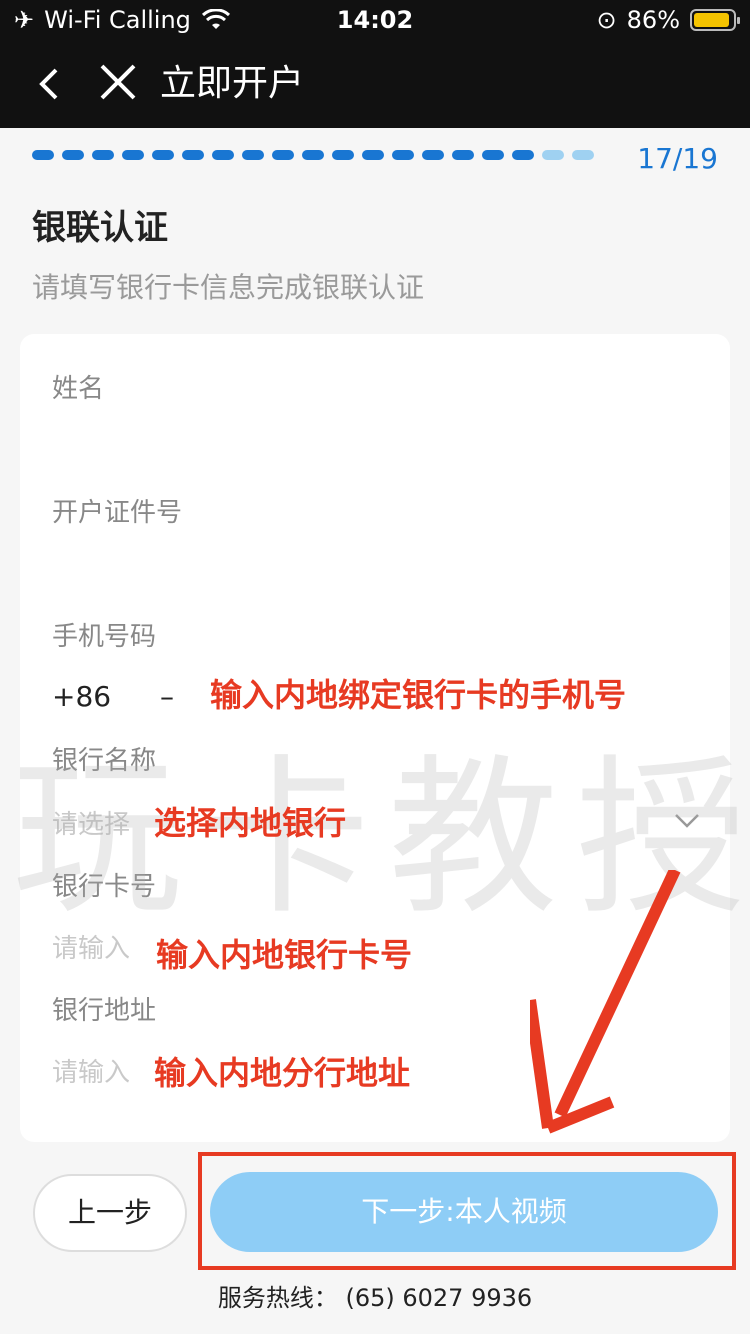 This screenshot has height=1334, width=750. Describe the element at coordinates (104, 637) in the screenshot. I see `phone-label: 手机号码` at that location.